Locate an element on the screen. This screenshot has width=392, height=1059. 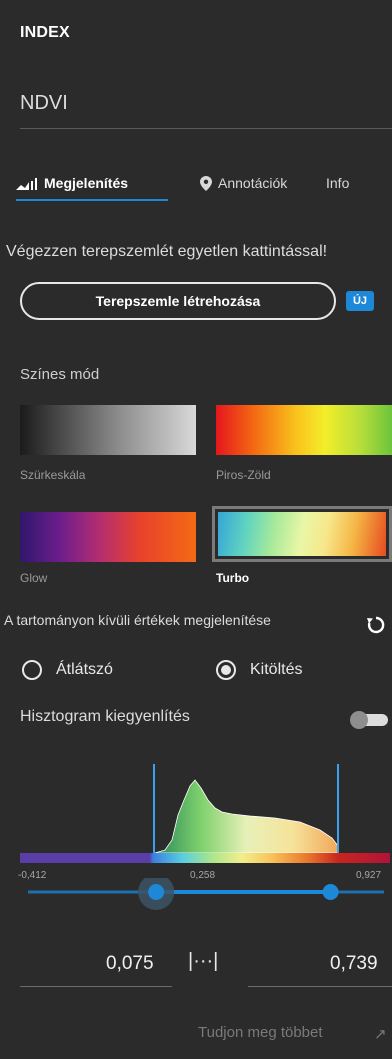
tab-display: Megjelenítés is located at coordinates (72, 183).